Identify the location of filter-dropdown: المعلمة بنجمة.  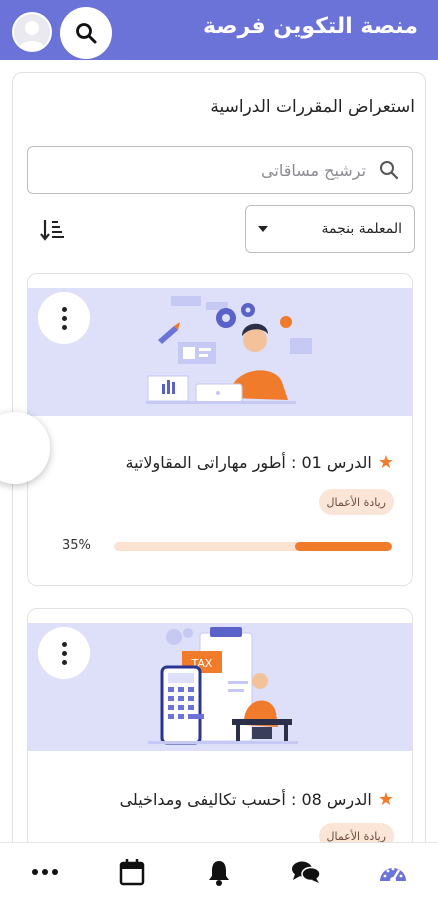
(330, 229).